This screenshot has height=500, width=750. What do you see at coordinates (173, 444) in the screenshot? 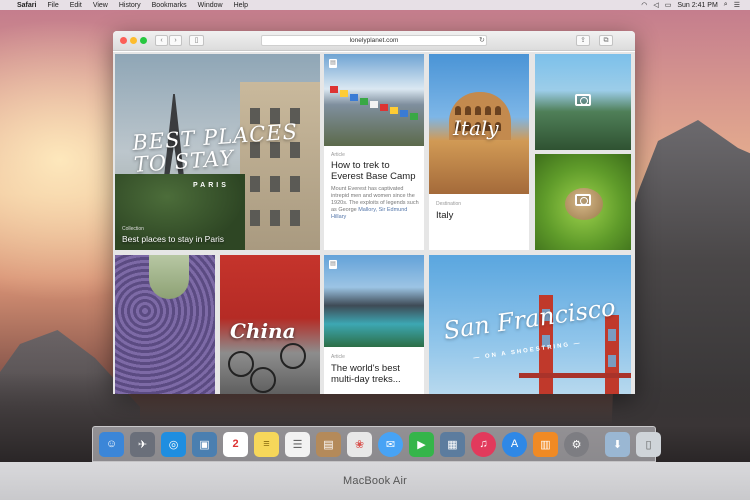
I see `safari-icon: ◎` at bounding box center [173, 444].